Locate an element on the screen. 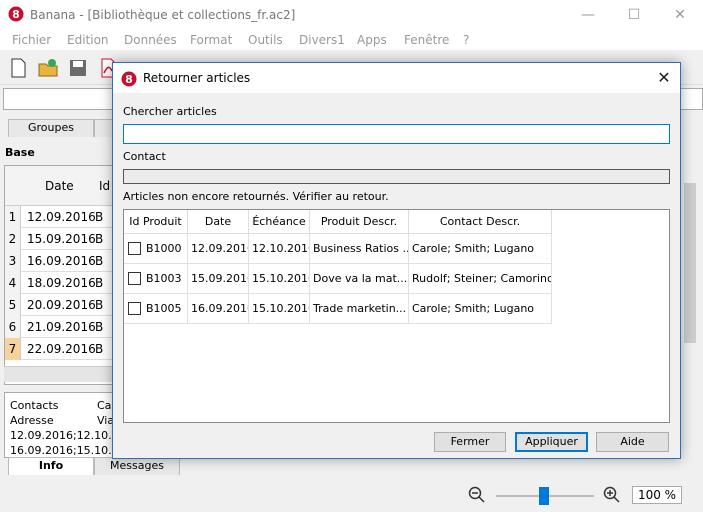 This screenshot has height=512, width=703. table-row: 2 15.09.2016 B is located at coordinates (59, 239).